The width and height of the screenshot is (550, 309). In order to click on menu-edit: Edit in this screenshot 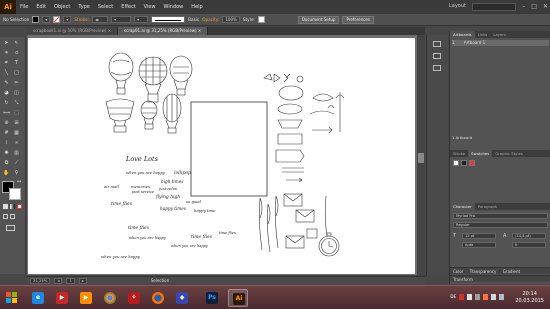, I will do `click(41, 7)`.